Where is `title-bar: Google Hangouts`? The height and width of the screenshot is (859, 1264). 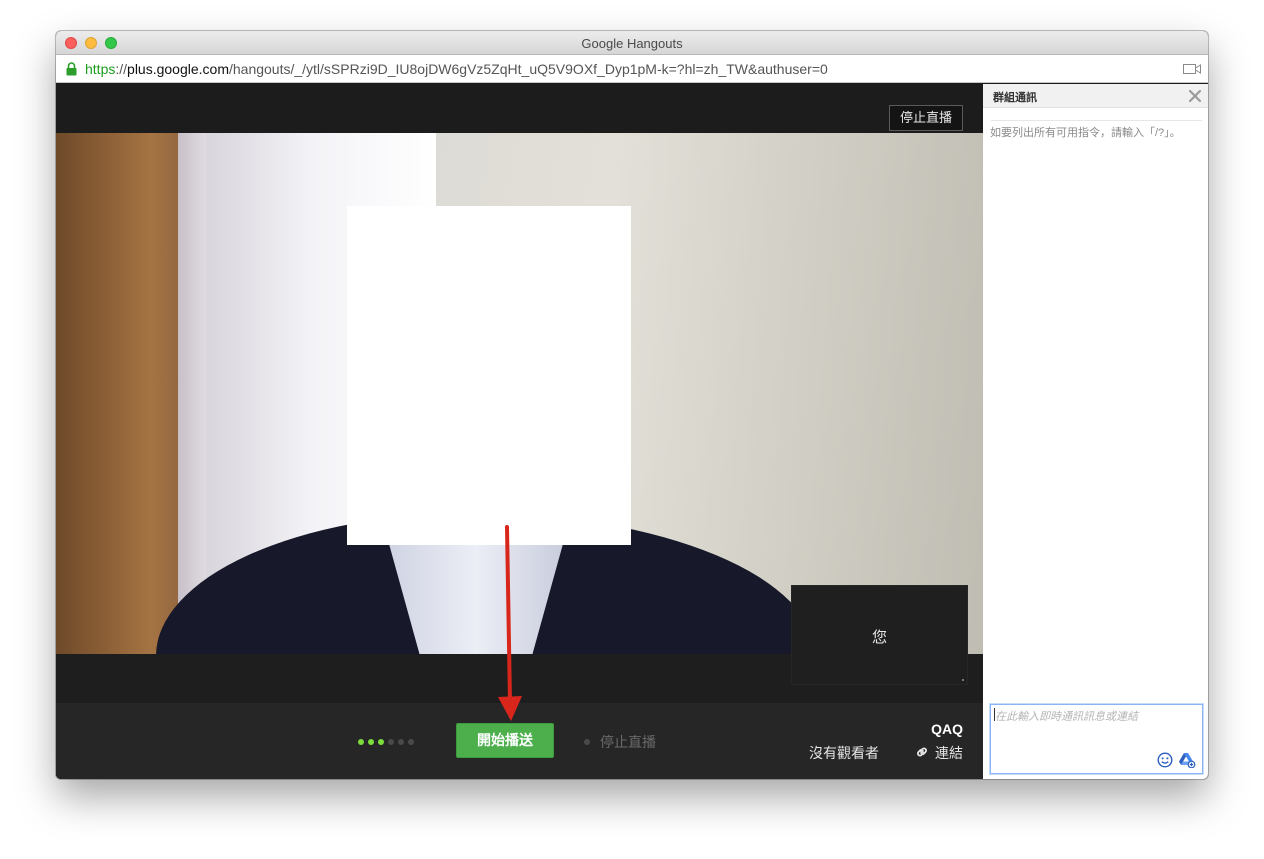 title-bar: Google Hangouts is located at coordinates (632, 43).